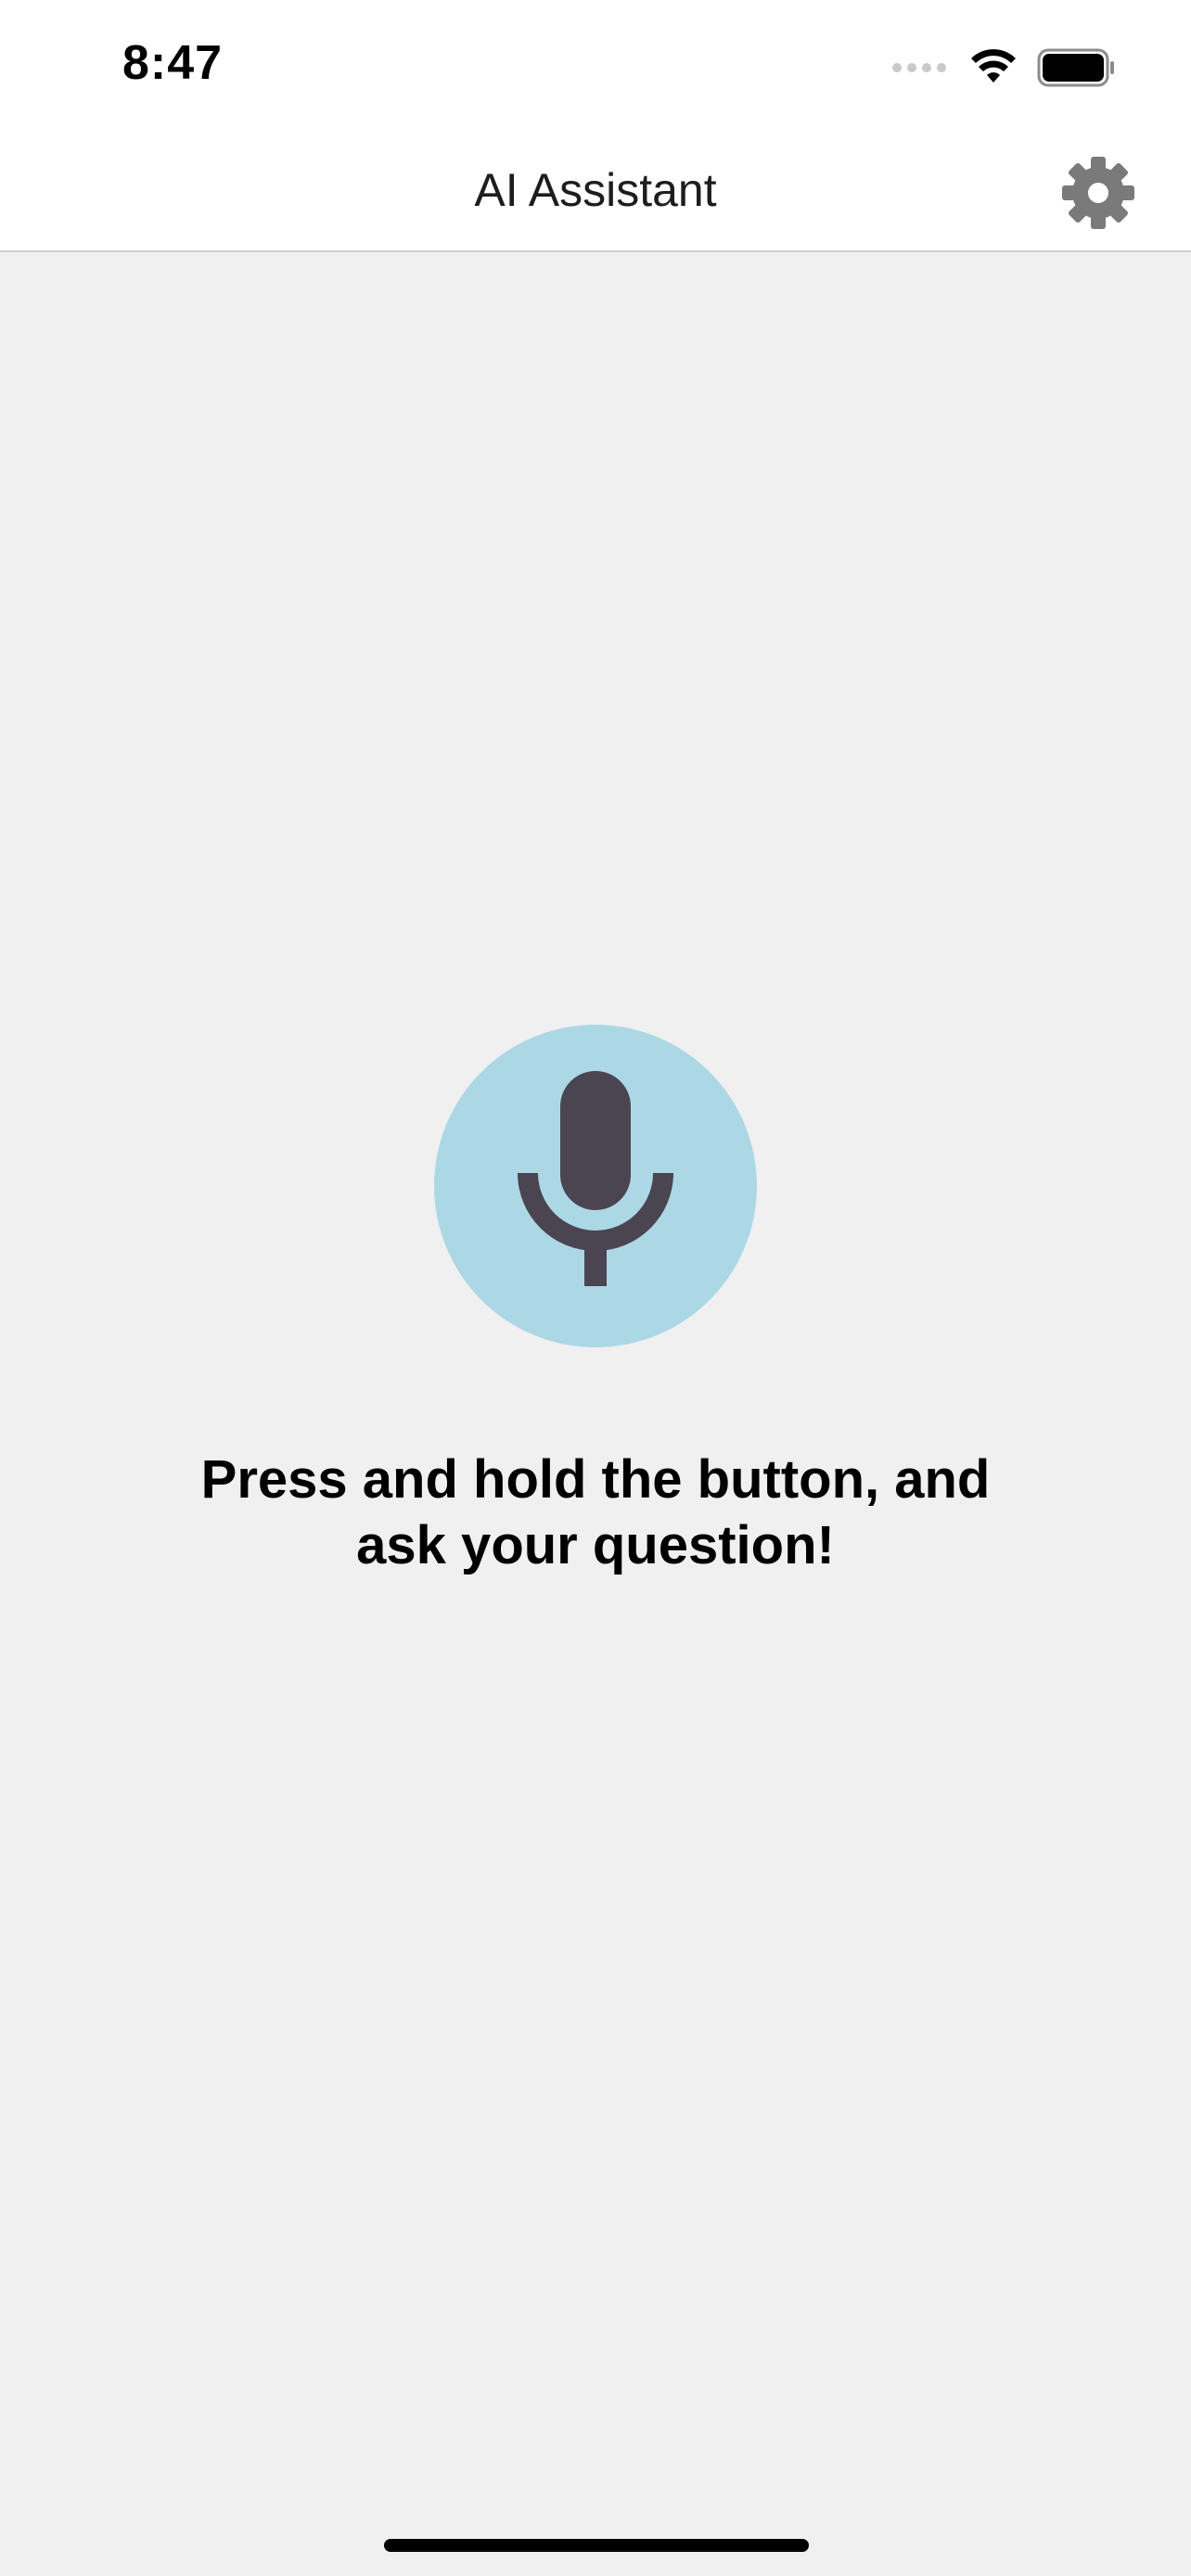 Image resolution: width=1191 pixels, height=2576 pixels. I want to click on instruction-line-1: Press and hold the button, and, so click(595, 1479).